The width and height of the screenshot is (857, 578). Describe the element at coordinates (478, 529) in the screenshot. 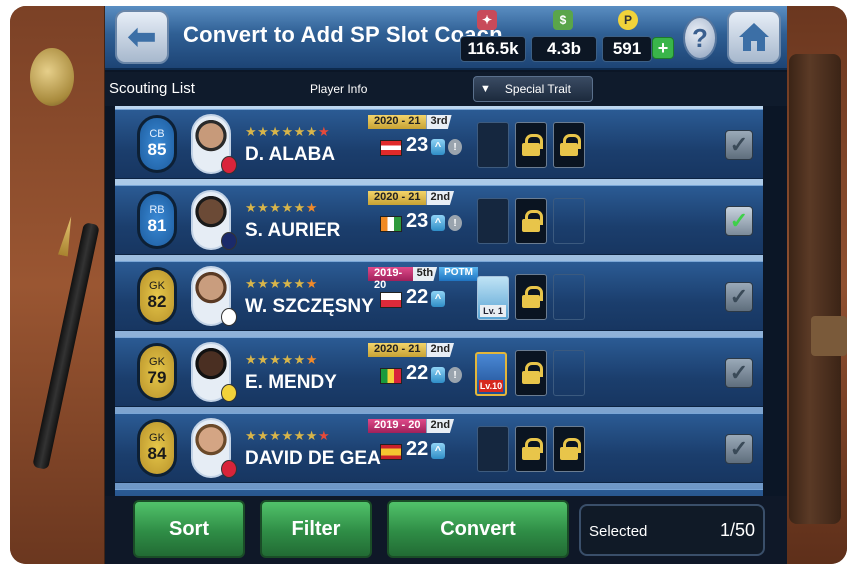

I see `convert-button: Convert` at that location.